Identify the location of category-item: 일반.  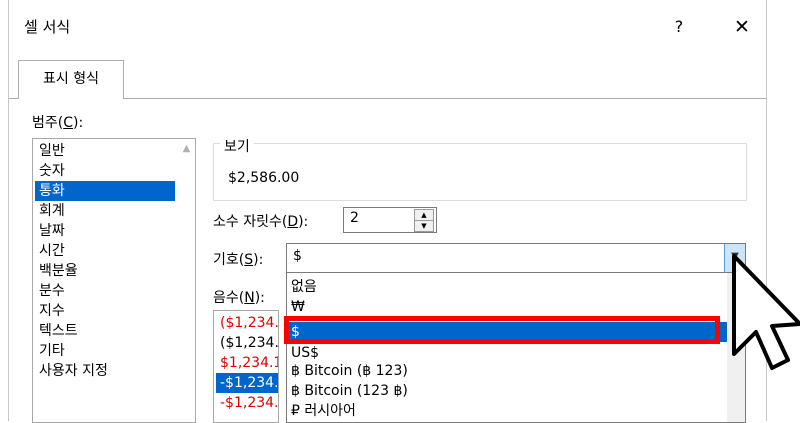
(105, 151).